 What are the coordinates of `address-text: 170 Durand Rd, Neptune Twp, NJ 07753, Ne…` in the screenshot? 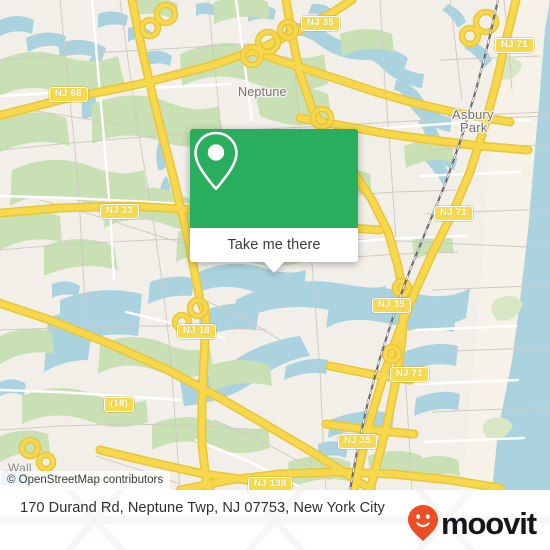 It's located at (202, 508).